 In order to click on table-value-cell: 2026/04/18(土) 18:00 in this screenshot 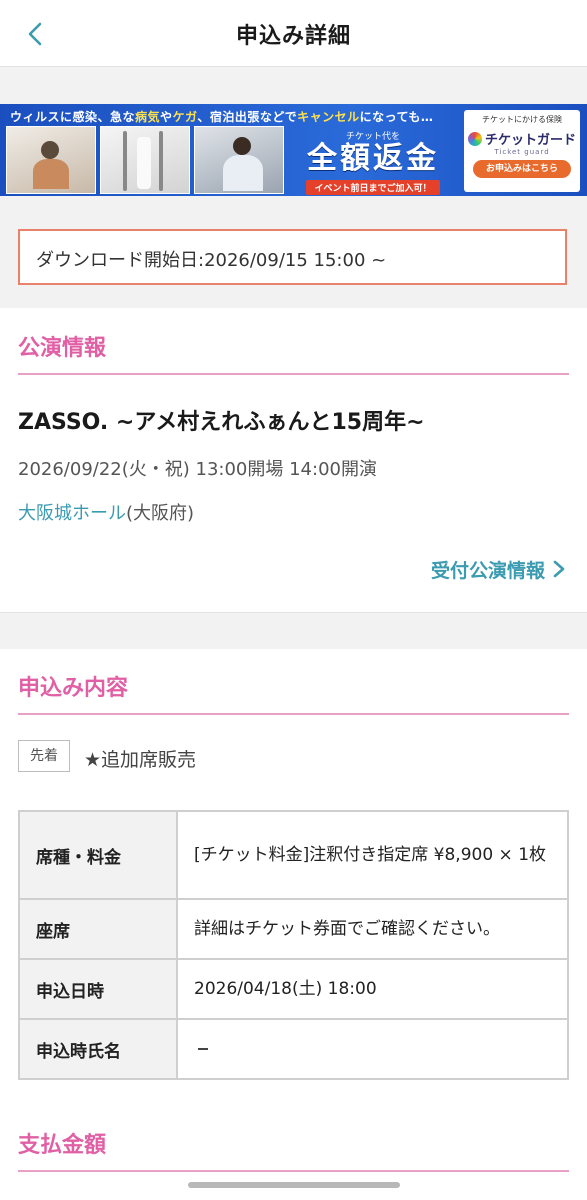, I will do `click(372, 989)`.